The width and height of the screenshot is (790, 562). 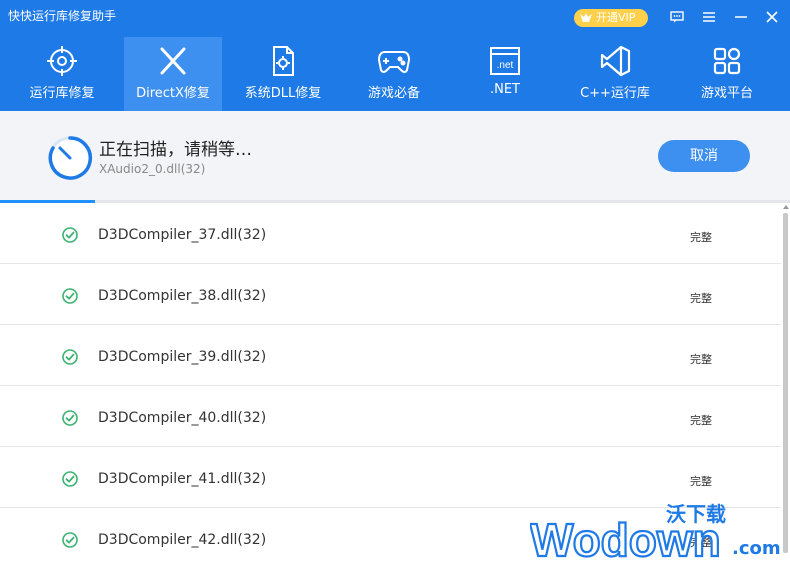 What do you see at coordinates (785, 383) in the screenshot?
I see `scroll-thumb` at bounding box center [785, 383].